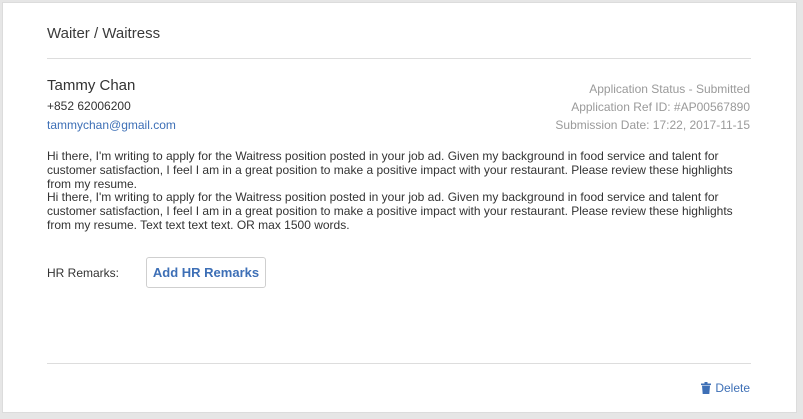 This screenshot has height=419, width=803. I want to click on delete-label: Delete, so click(732, 388).